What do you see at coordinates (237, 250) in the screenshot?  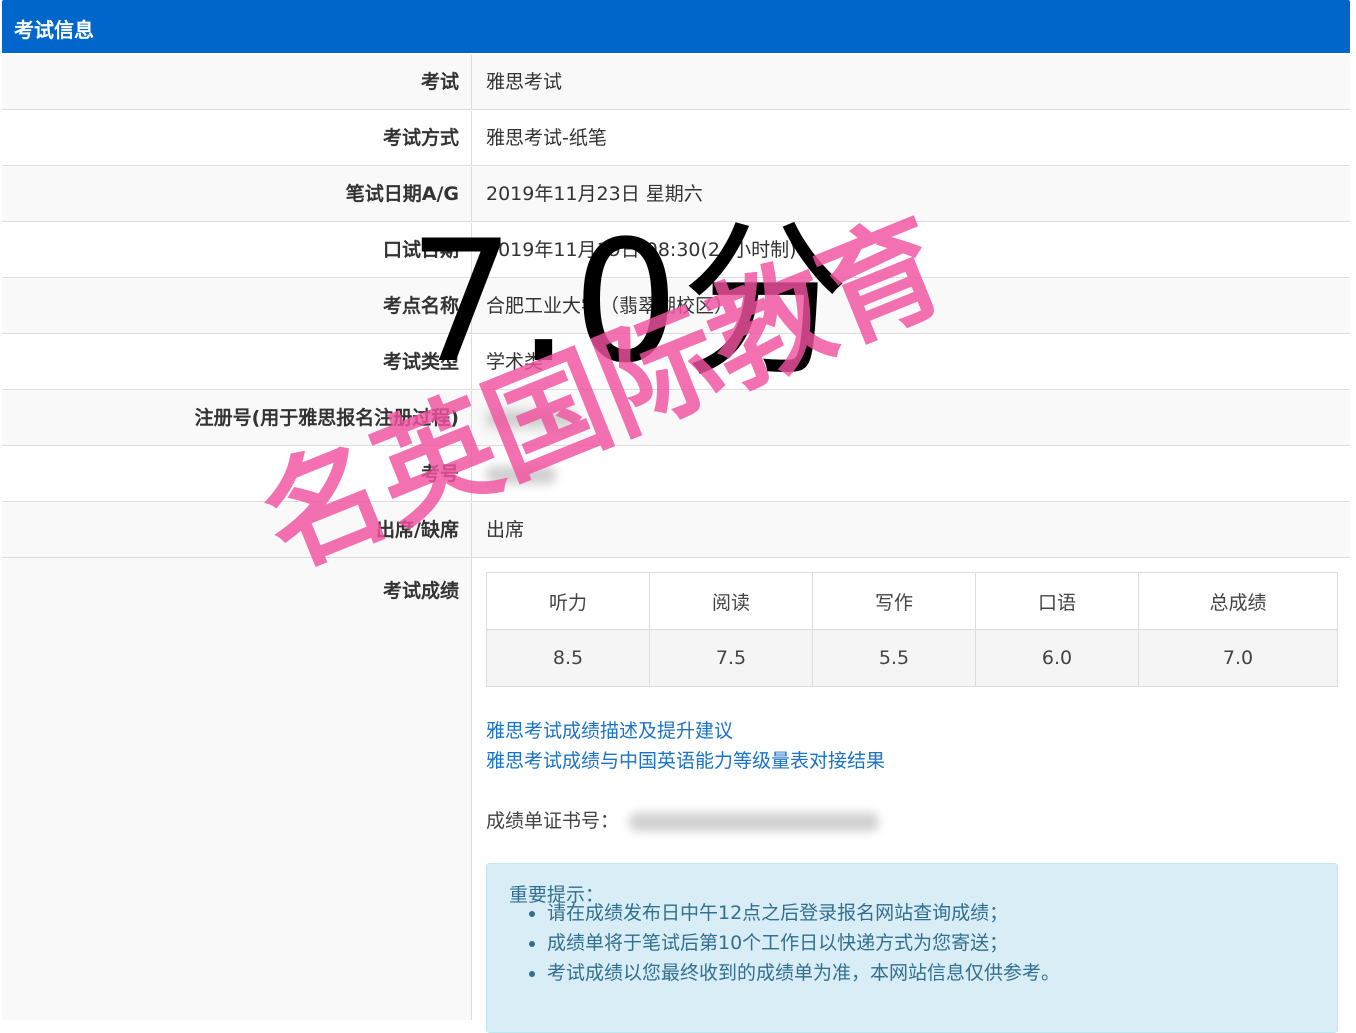 I see `row-label: 口试日期` at bounding box center [237, 250].